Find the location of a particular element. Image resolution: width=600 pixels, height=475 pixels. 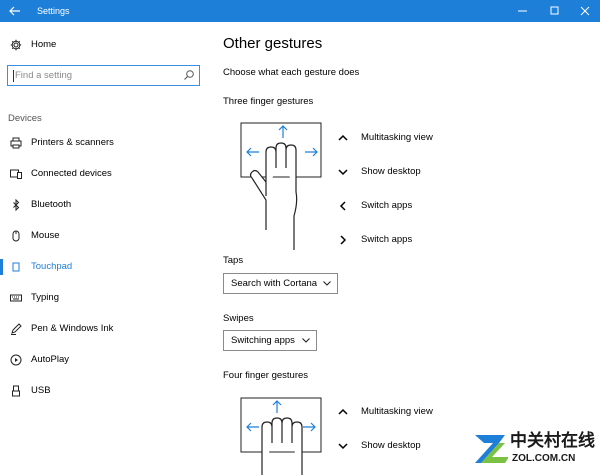

touchpad-icon is located at coordinates (16, 267).